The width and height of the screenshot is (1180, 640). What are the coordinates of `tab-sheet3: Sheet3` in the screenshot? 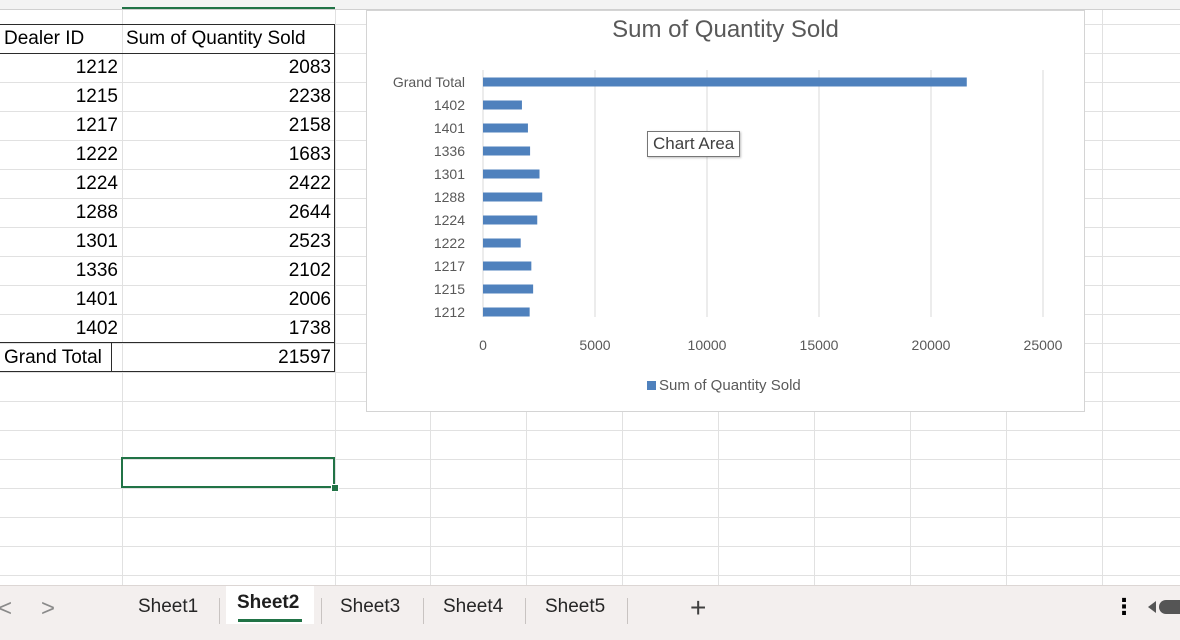 It's located at (370, 607).